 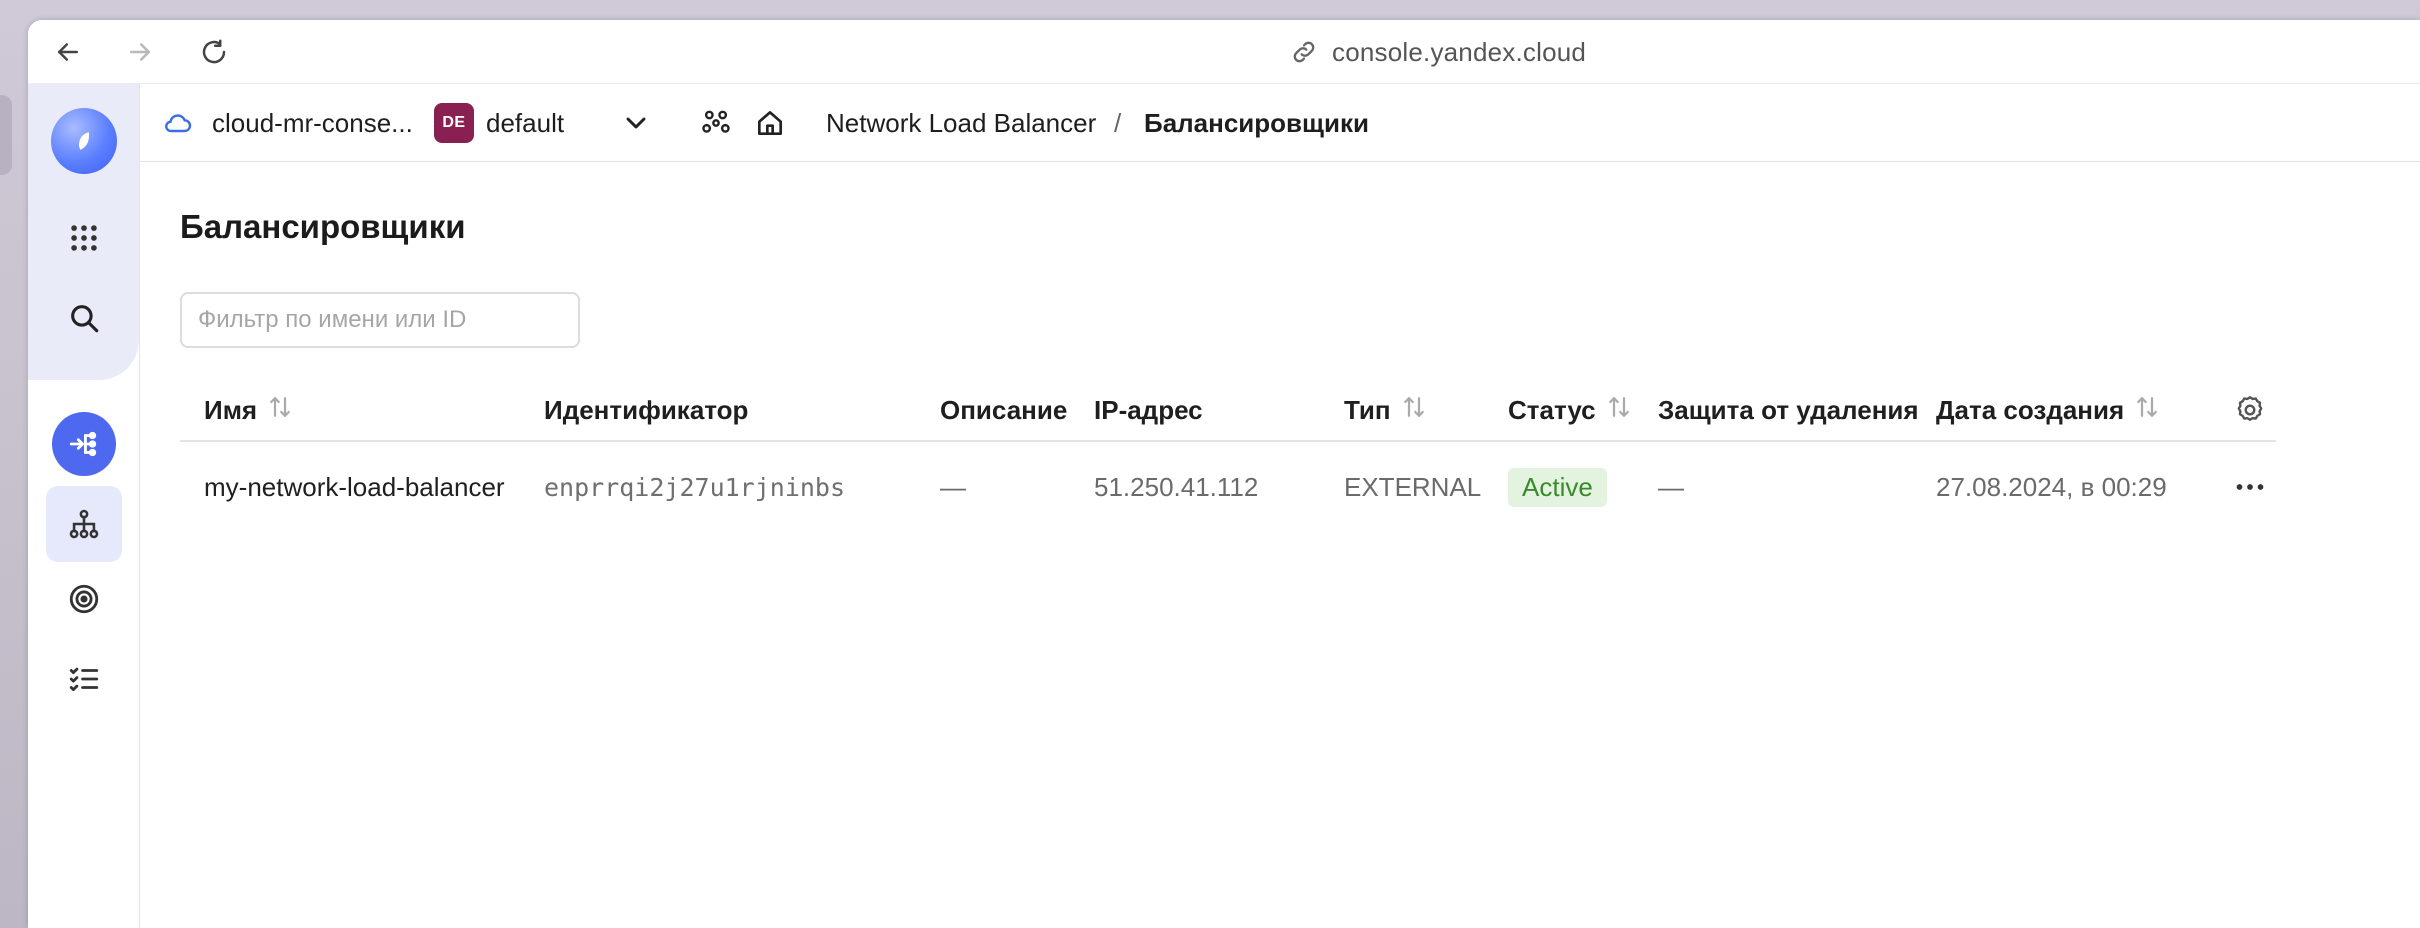 What do you see at coordinates (695, 487) in the screenshot?
I see `cell-id: enprrqi2j27u1rjninbs` at bounding box center [695, 487].